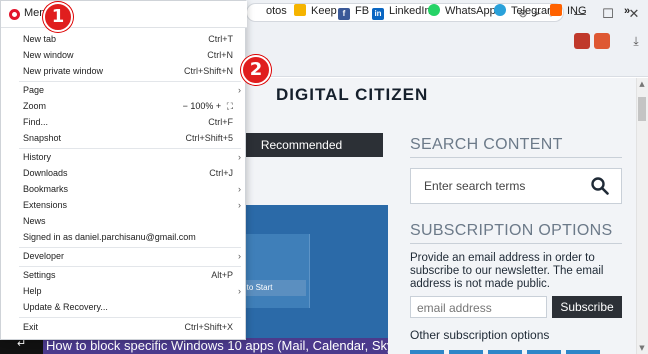  What do you see at coordinates (124, 291) in the screenshot?
I see `menu-item-help: Help ›` at bounding box center [124, 291].